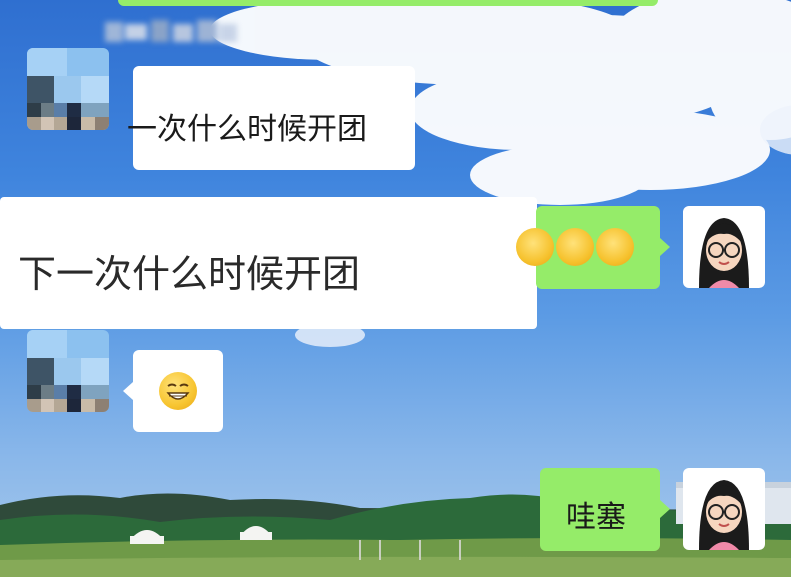 The height and width of the screenshot is (577, 791). Describe the element at coordinates (189, 274) in the screenshot. I see `message-text: 下一次什么时候开团` at that location.